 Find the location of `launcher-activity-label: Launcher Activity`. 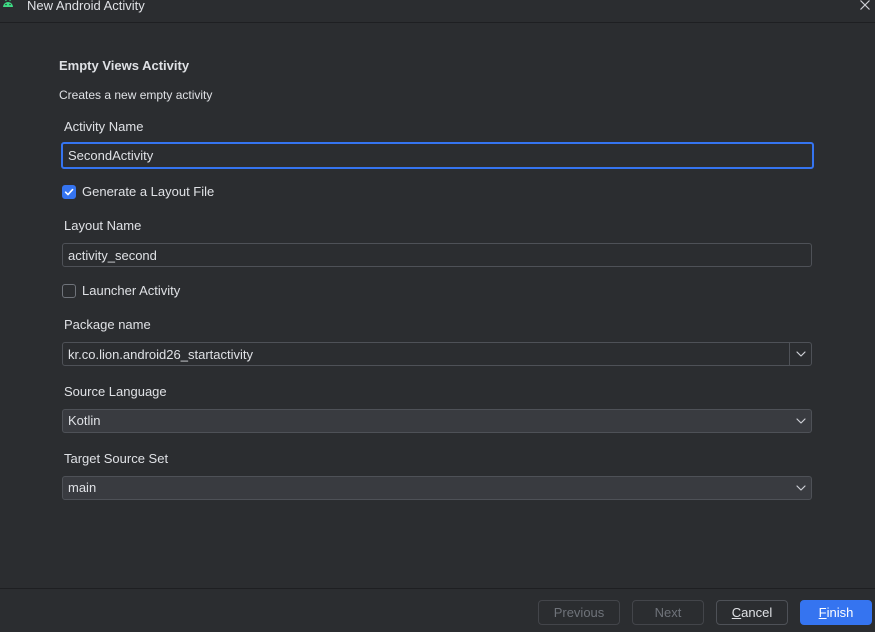

launcher-activity-label: Launcher Activity is located at coordinates (131, 291).